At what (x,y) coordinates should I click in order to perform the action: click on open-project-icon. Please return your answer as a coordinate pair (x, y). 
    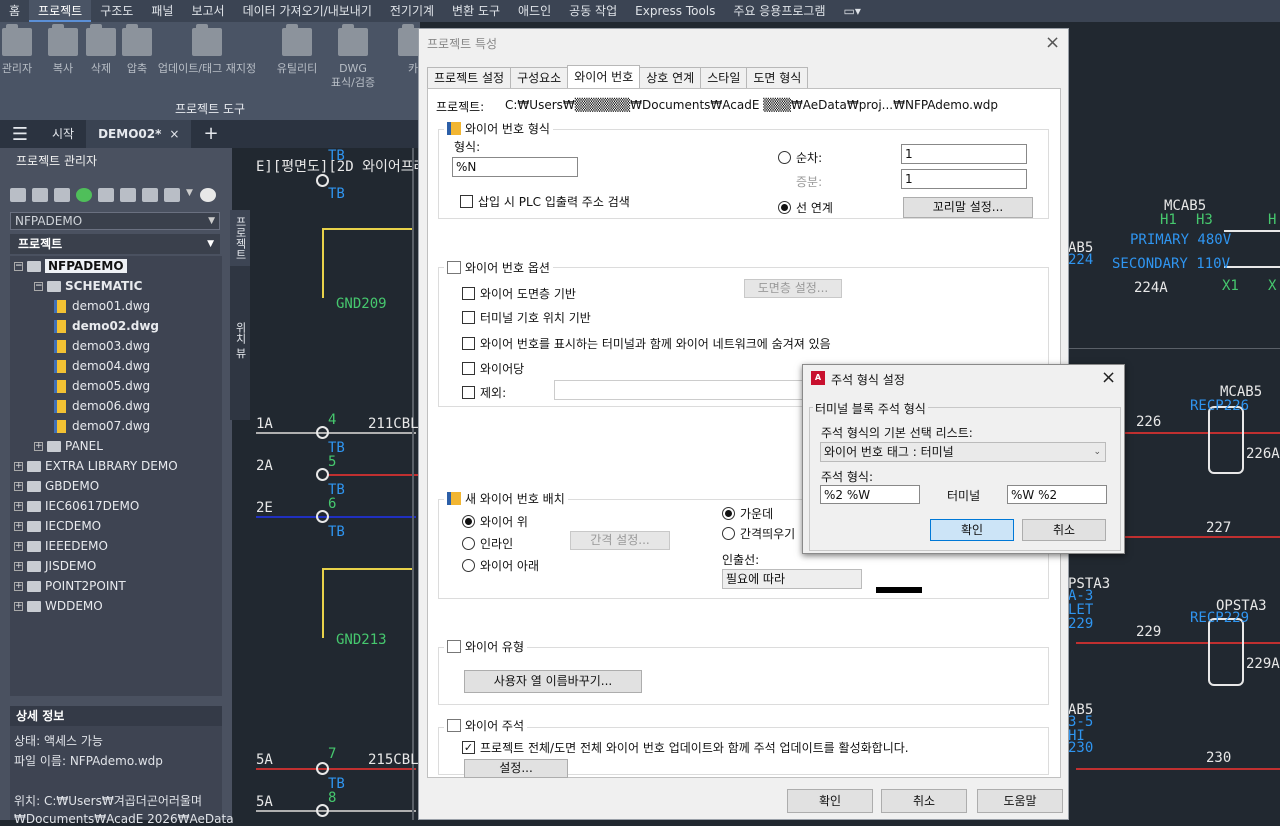
    Looking at the image, I should click on (18, 195).